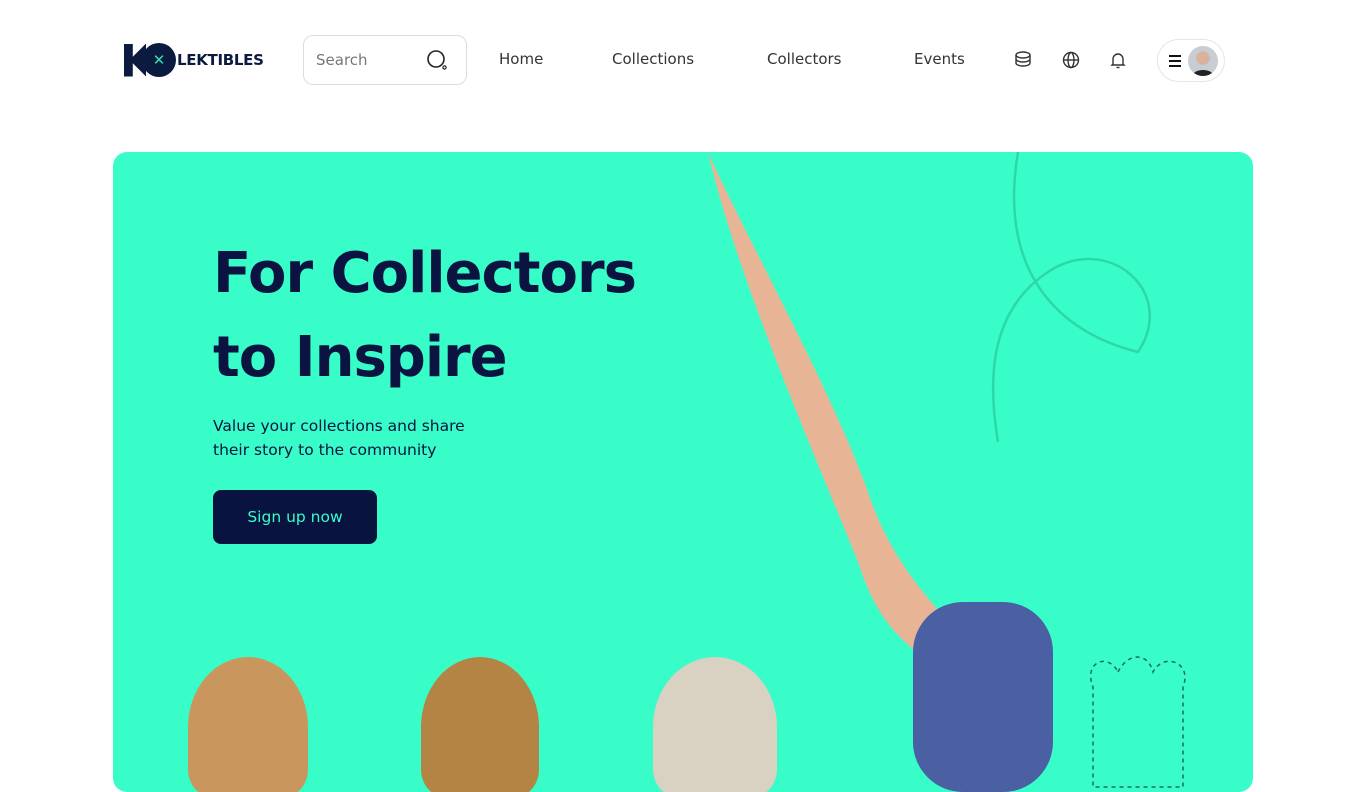 The height and width of the screenshot is (792, 1366). I want to click on avatar, so click(1203, 60).